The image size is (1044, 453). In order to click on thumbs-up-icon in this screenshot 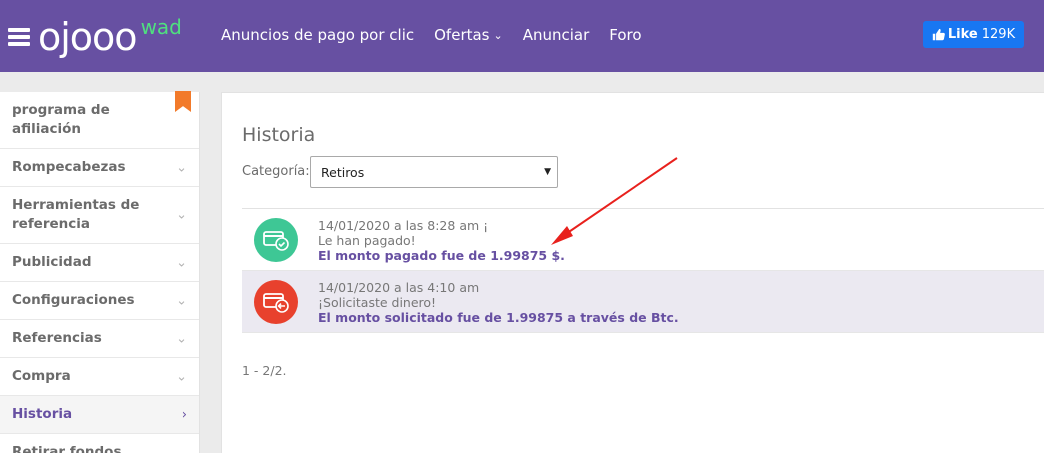, I will do `click(938, 34)`.